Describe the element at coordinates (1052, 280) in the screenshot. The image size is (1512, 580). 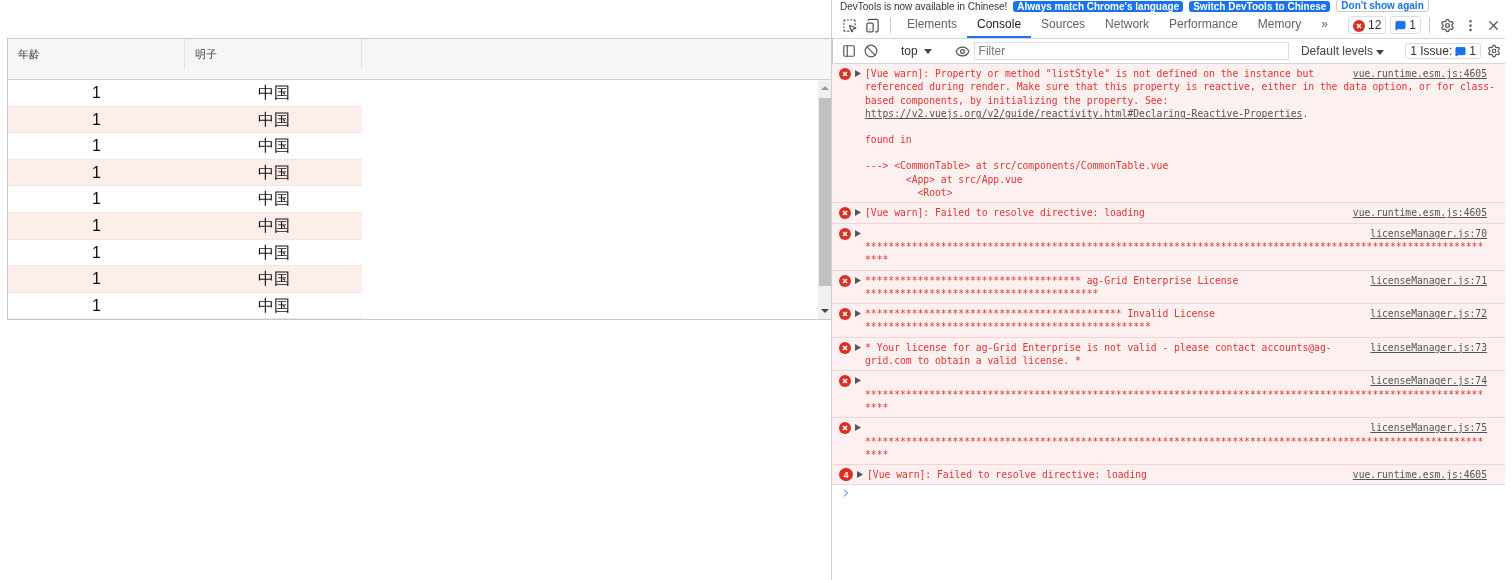
I see `message-text: ************************************* ag-Grid Enterprise License` at that location.